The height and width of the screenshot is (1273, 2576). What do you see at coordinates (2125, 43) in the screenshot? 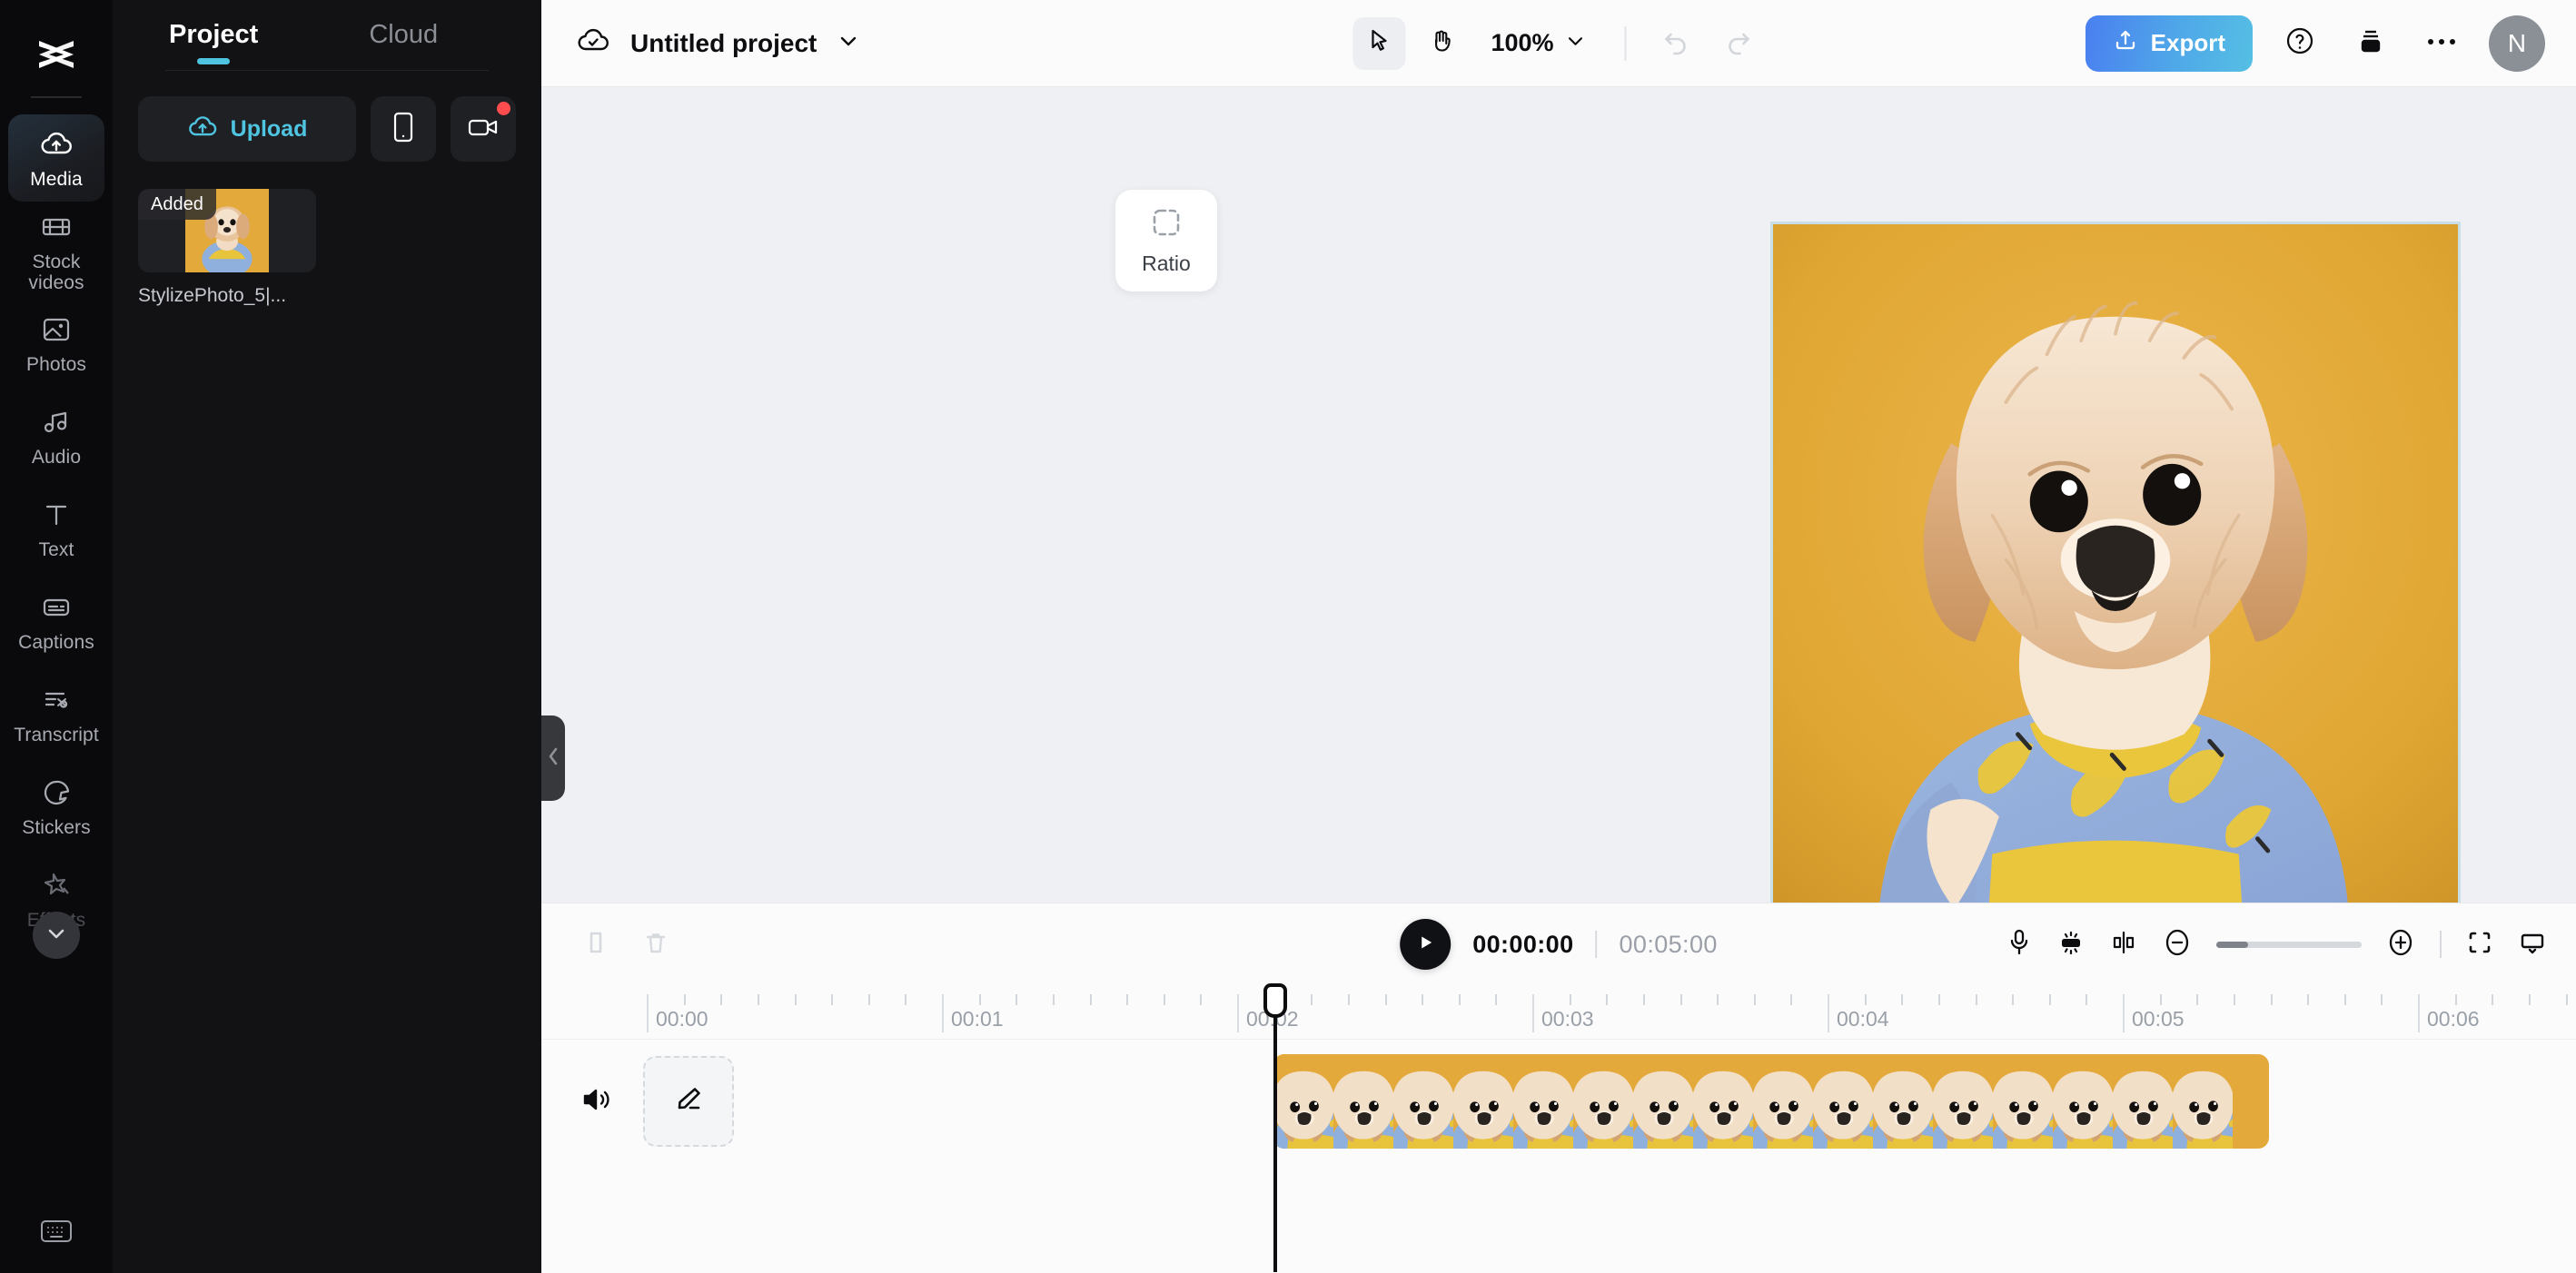
I see `share-up-icon` at bounding box center [2125, 43].